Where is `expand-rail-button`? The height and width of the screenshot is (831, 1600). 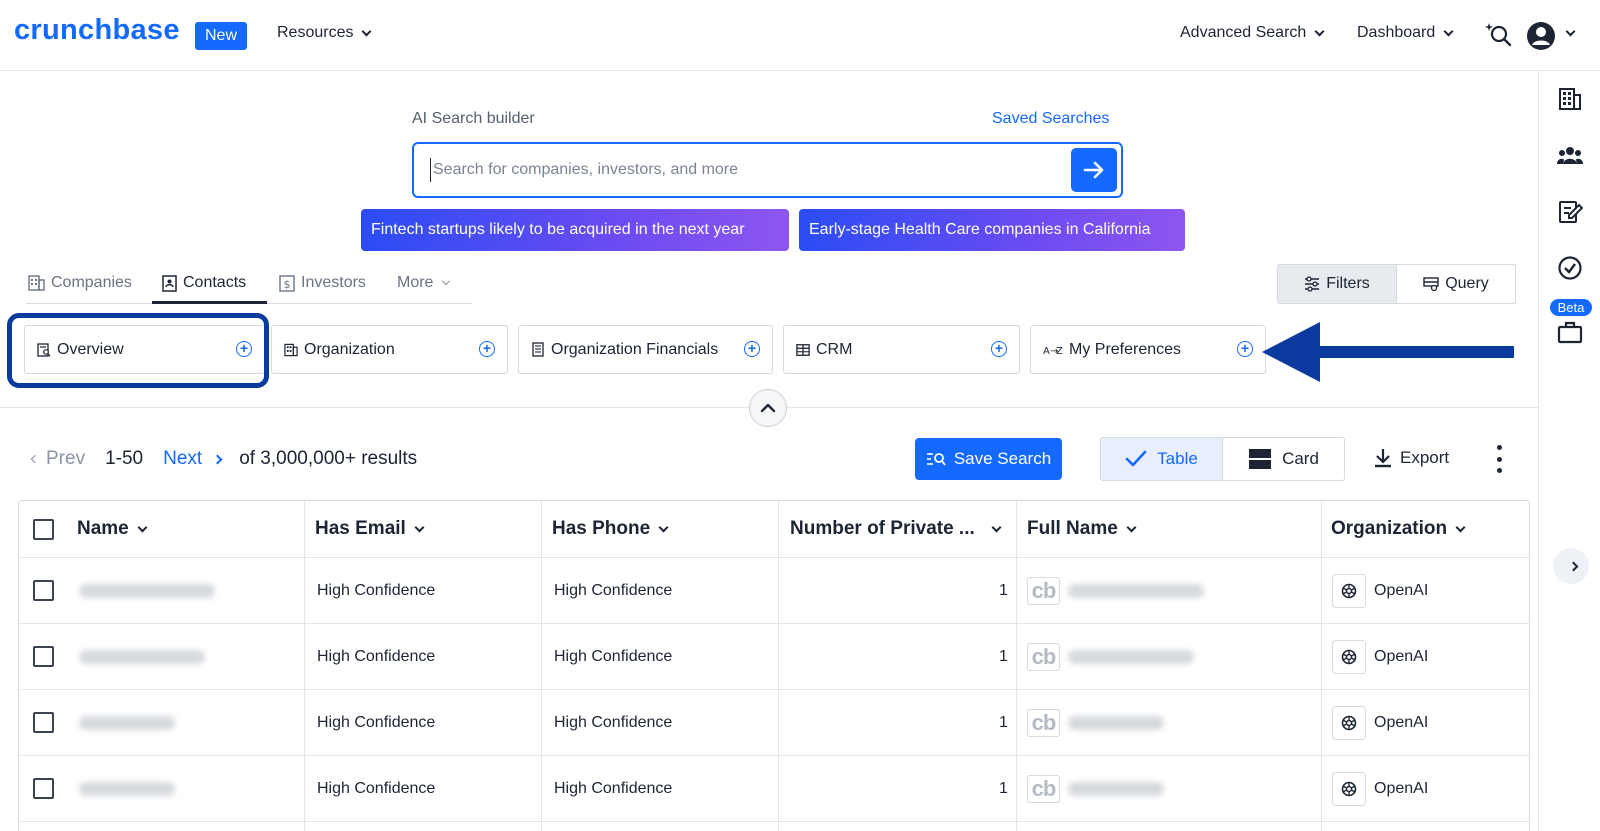
expand-rail-button is located at coordinates (1571, 566).